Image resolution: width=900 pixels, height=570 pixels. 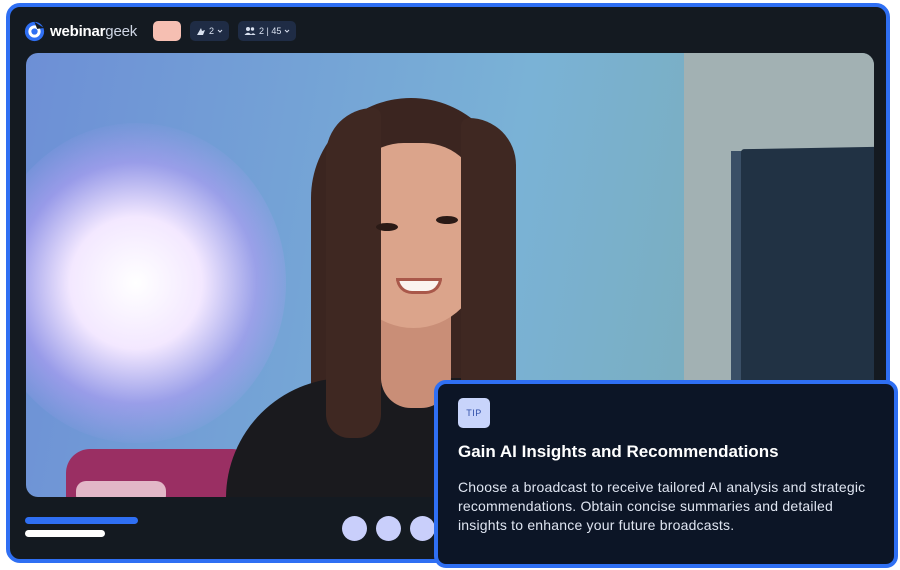 What do you see at coordinates (81, 520) in the screenshot?
I see `stream-progress-bar` at bounding box center [81, 520].